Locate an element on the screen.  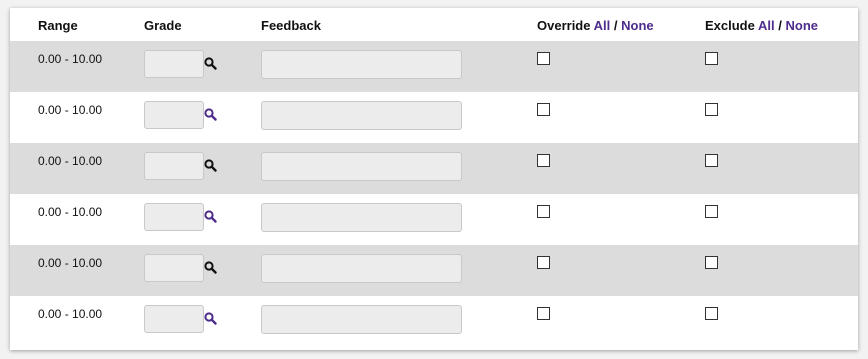
override-column-header: Override All / None is located at coordinates (595, 25).